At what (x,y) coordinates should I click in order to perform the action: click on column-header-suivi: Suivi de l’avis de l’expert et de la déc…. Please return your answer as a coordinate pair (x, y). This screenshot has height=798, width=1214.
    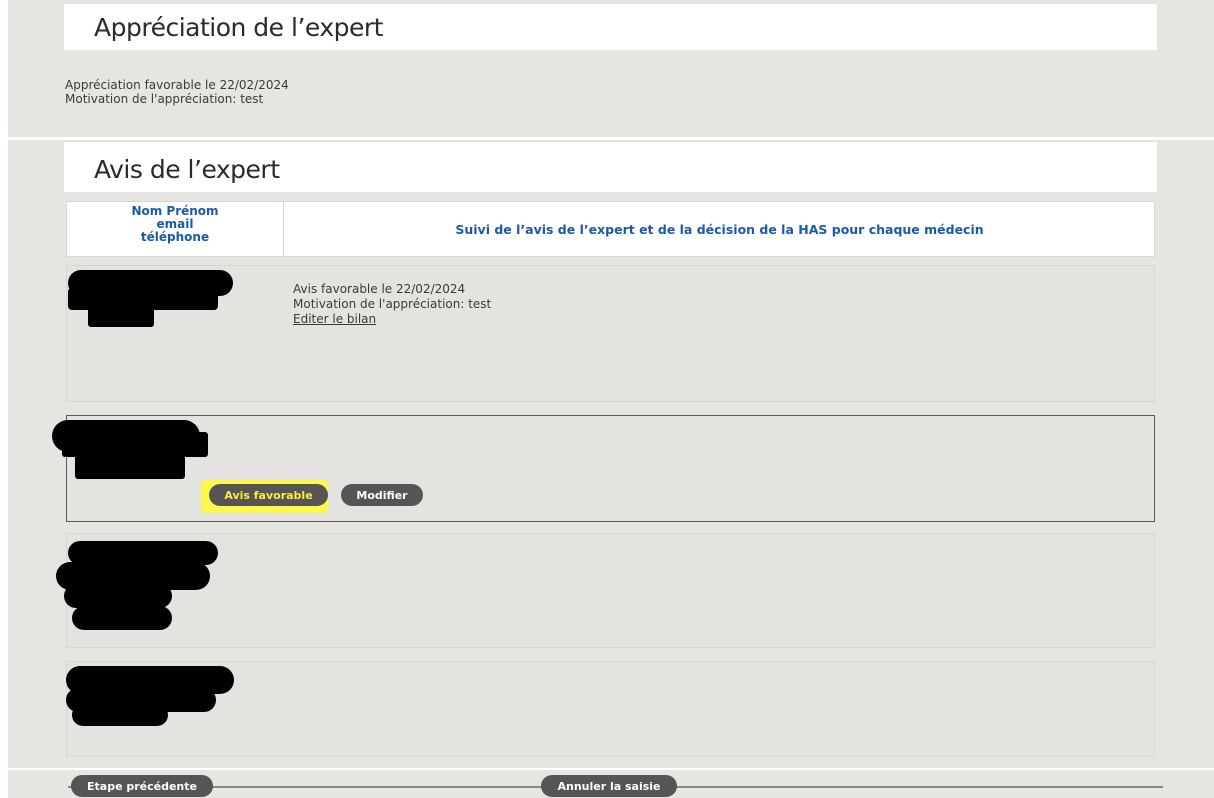
    Looking at the image, I should click on (719, 229).